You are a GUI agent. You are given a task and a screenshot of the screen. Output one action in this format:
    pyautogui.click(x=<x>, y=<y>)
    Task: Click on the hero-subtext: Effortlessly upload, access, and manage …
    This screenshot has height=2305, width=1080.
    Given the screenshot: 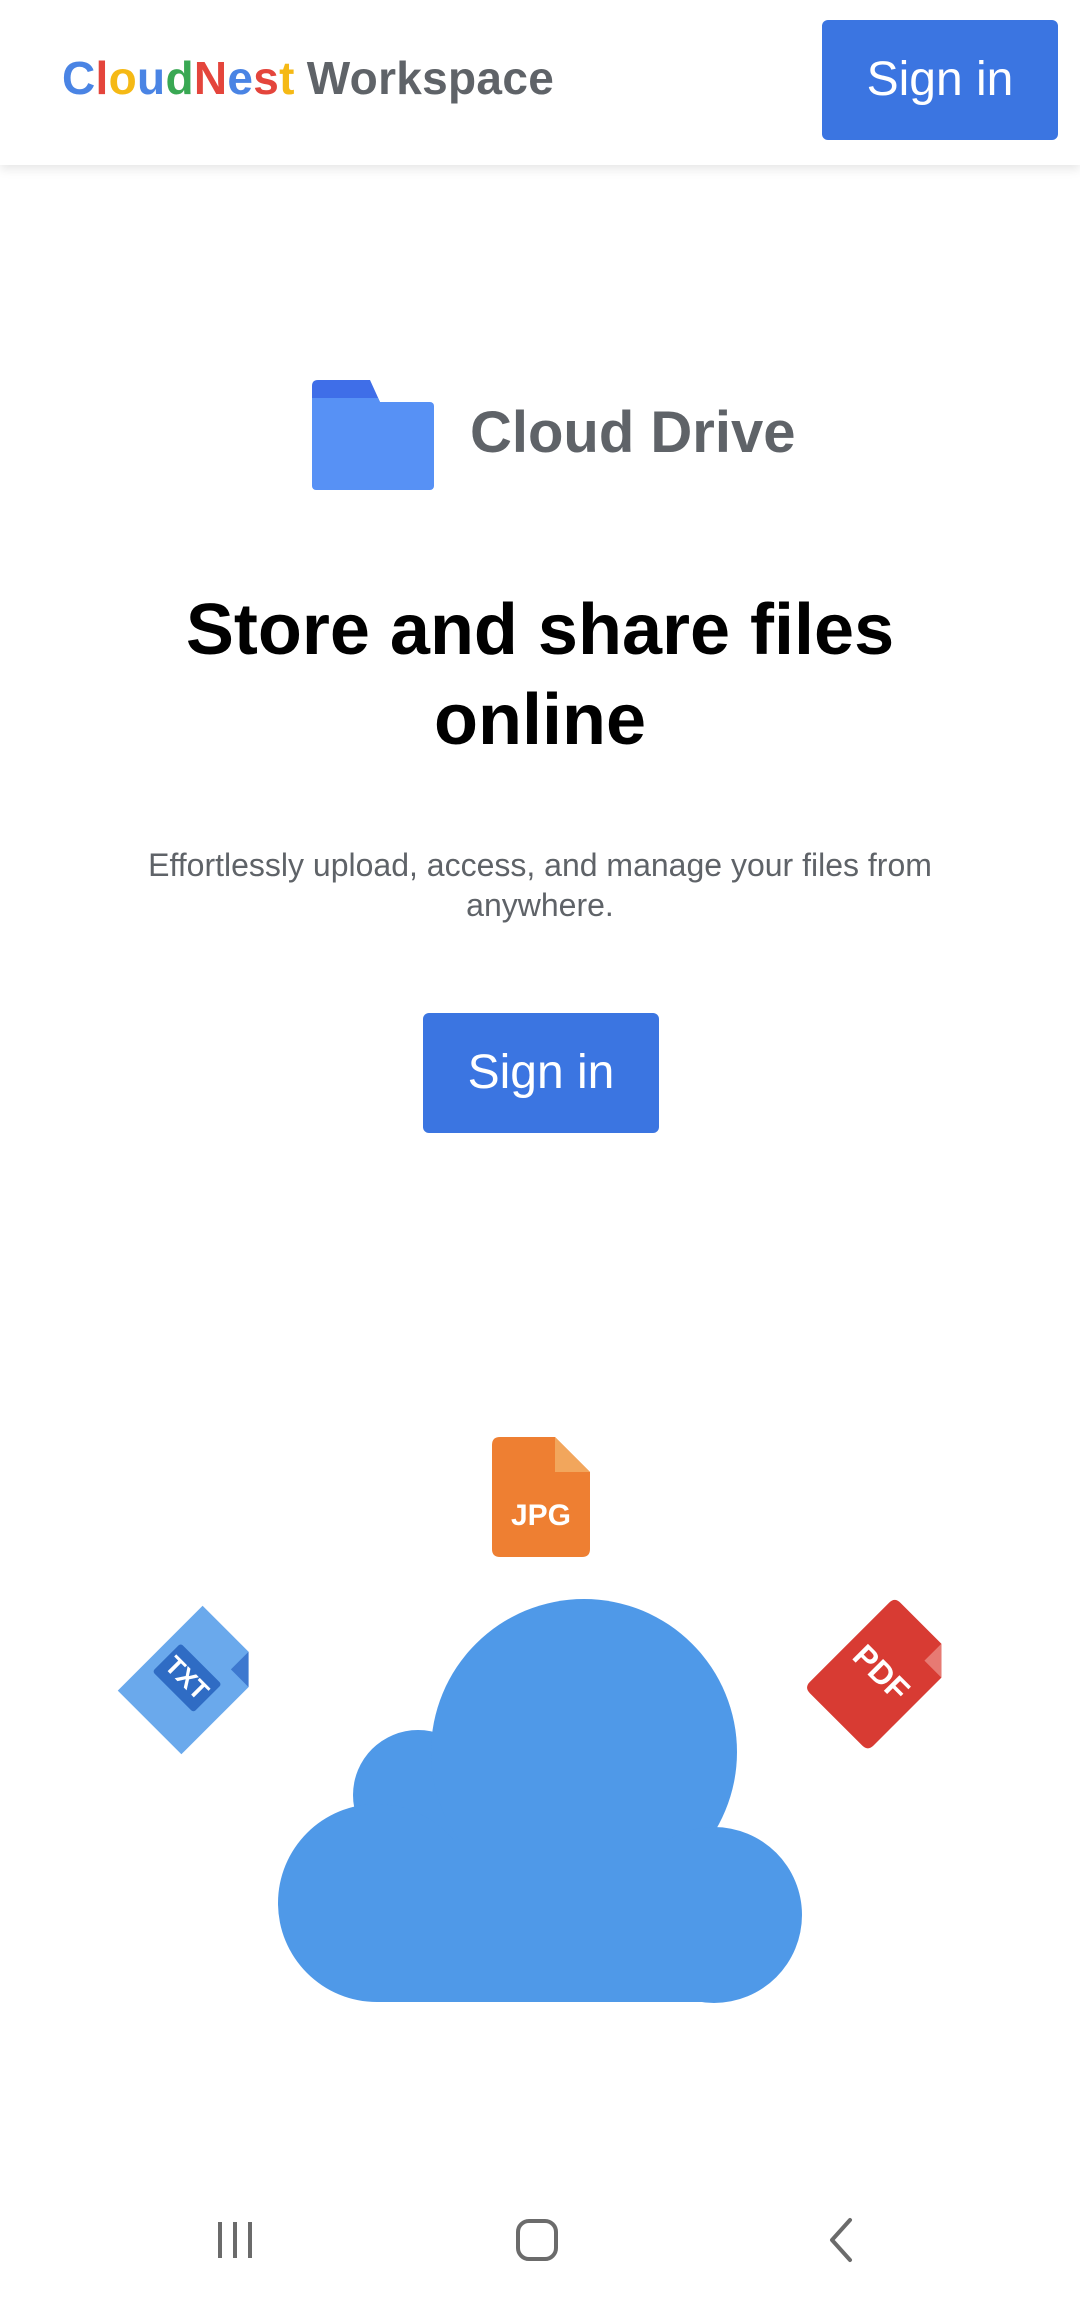 What is the action you would take?
    pyautogui.click(x=540, y=885)
    